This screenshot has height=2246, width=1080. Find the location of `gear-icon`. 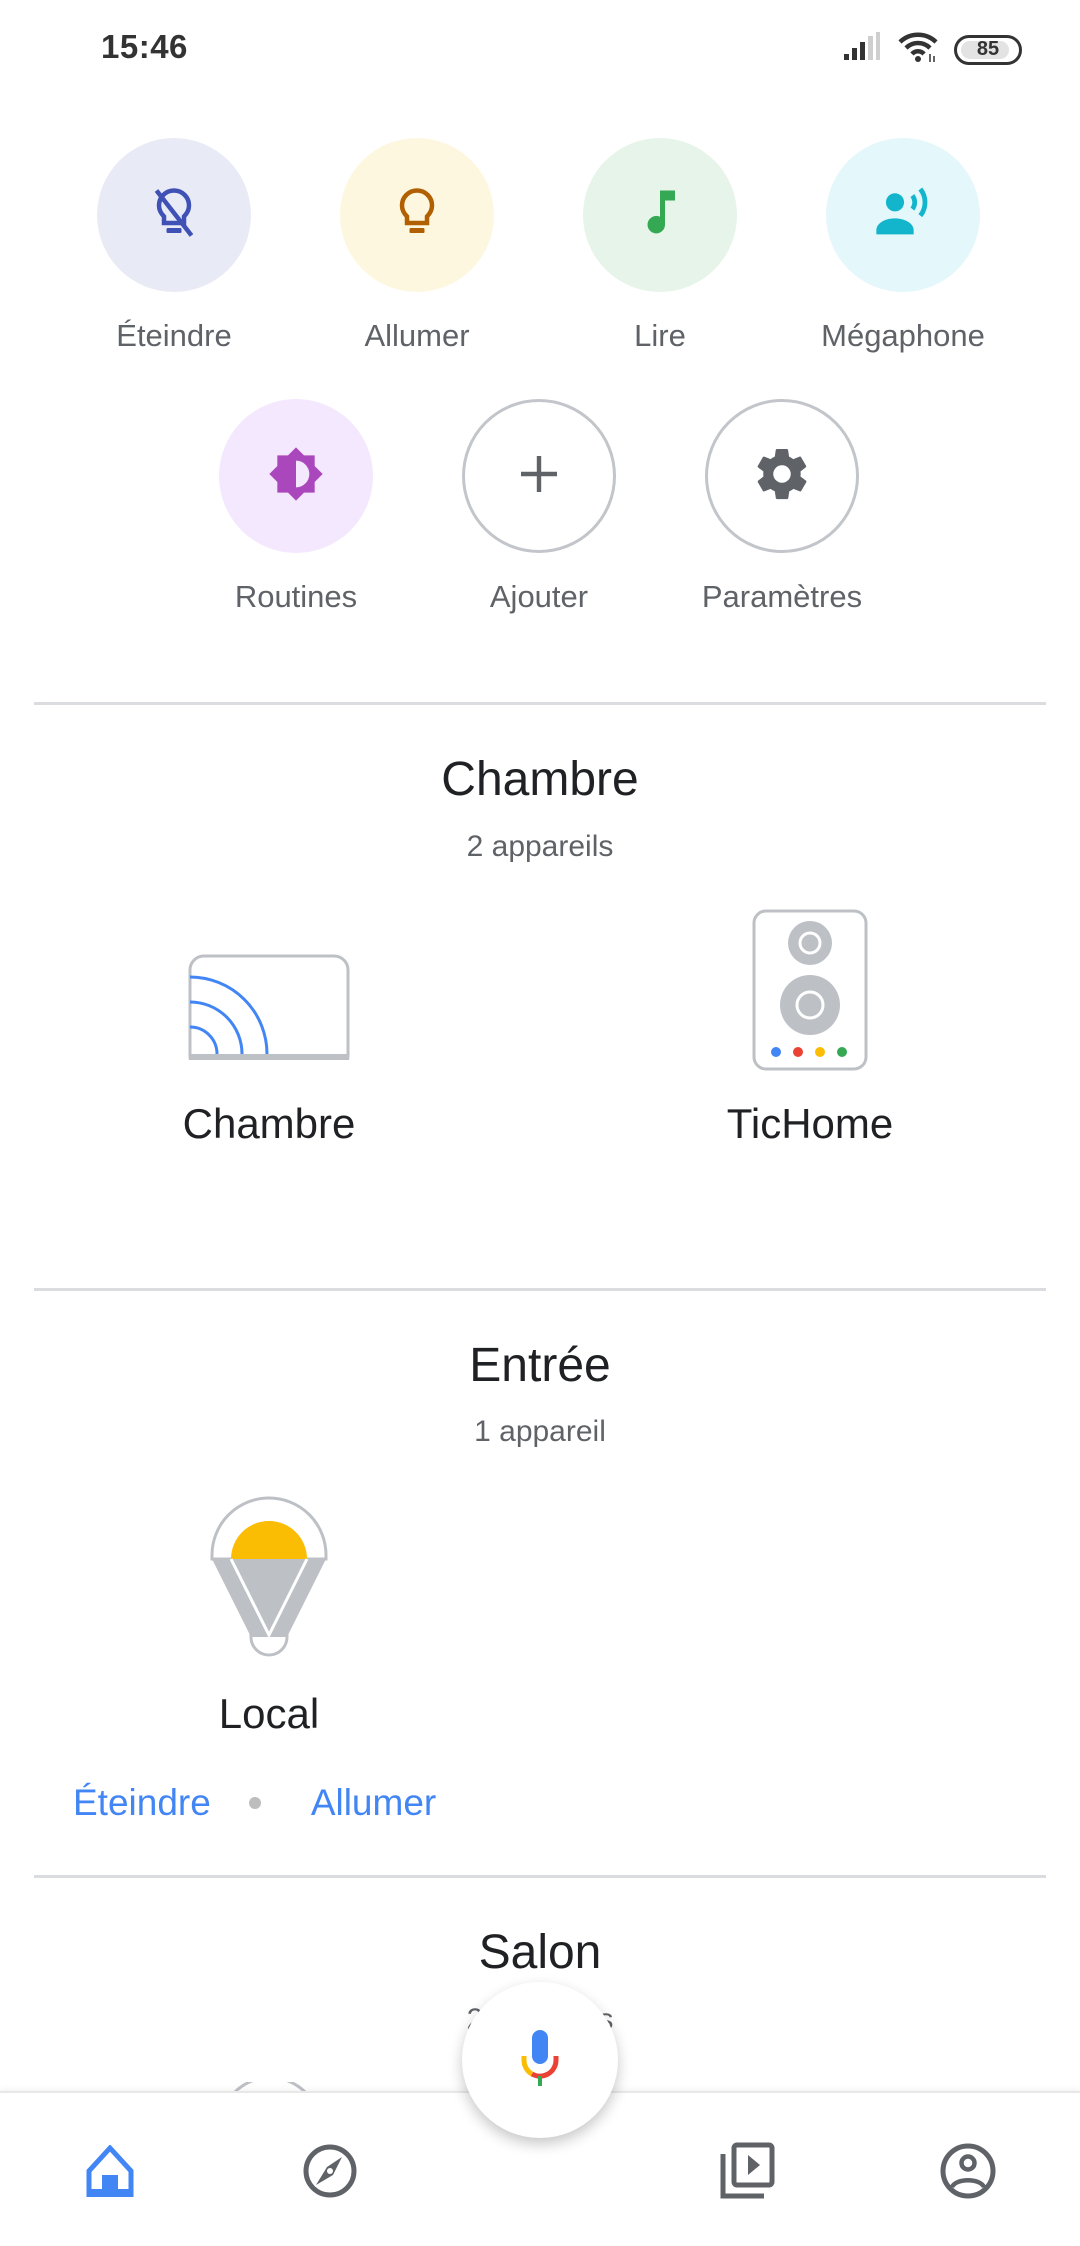

gear-icon is located at coordinates (782, 476).